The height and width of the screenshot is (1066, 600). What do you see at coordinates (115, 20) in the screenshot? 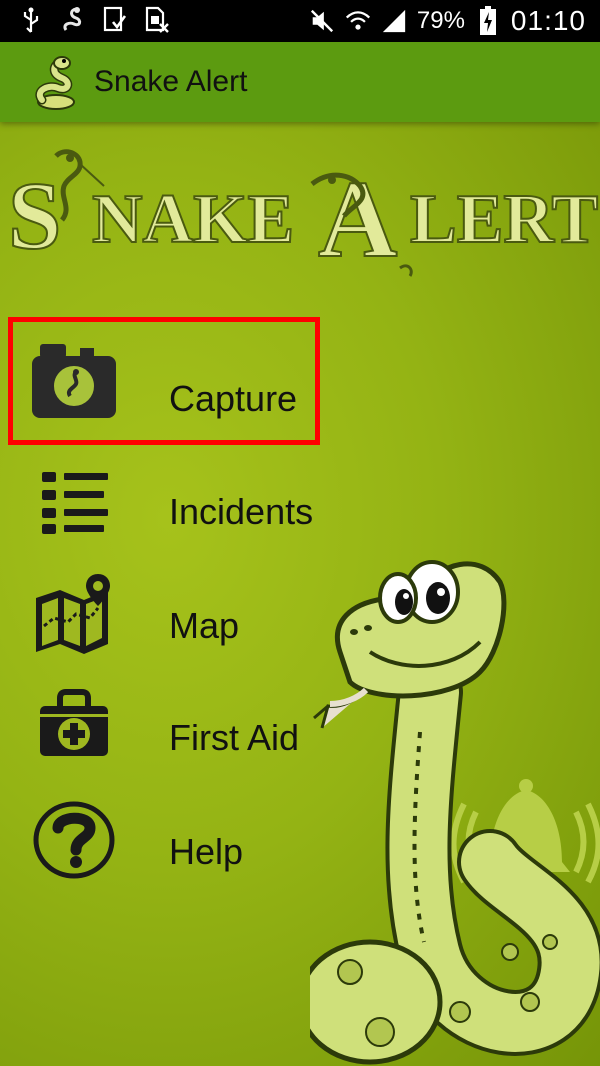
I see `download-done-icon` at bounding box center [115, 20].